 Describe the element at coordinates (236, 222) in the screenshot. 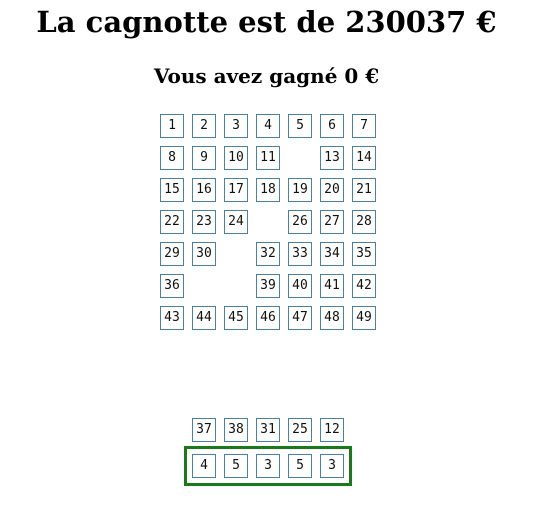

I see `grid-number-cell: 24` at that location.